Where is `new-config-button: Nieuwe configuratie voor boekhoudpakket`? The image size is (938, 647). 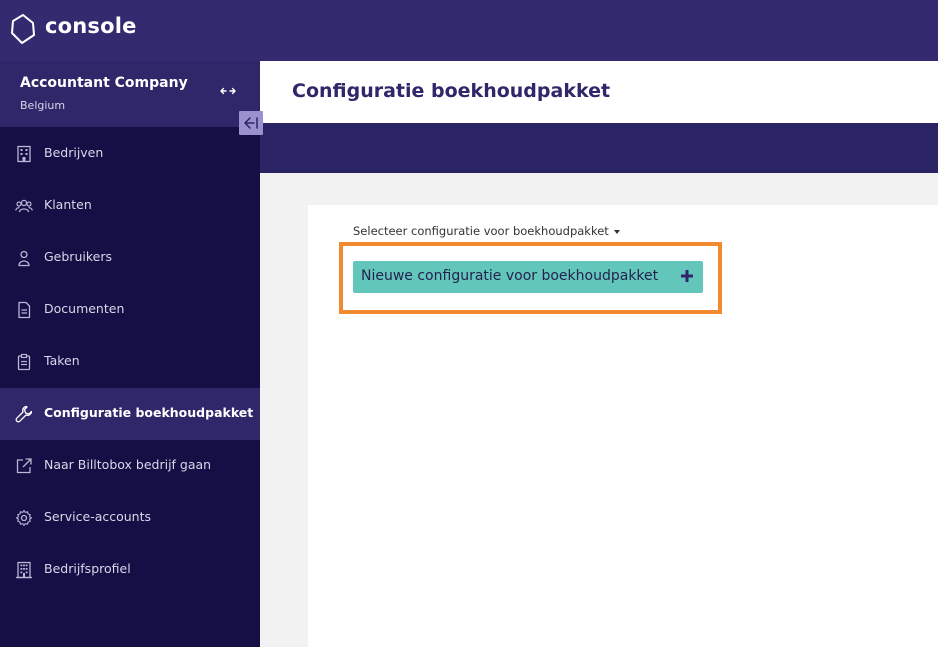
new-config-button: Nieuwe configuratie voor boekhoudpakket is located at coordinates (528, 277).